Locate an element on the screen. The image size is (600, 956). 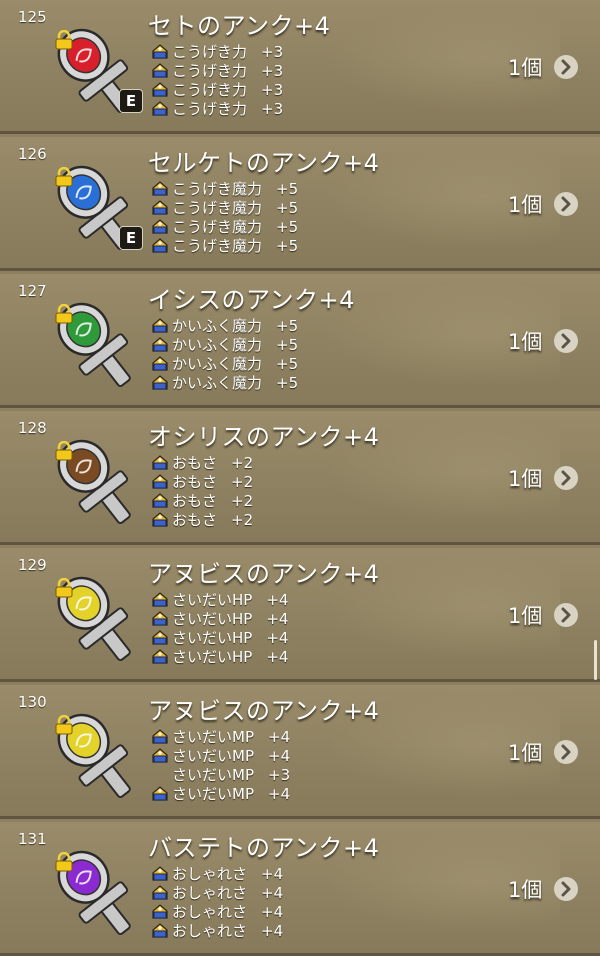
stat-line: おしゃれさ +4 is located at coordinates (216, 873).